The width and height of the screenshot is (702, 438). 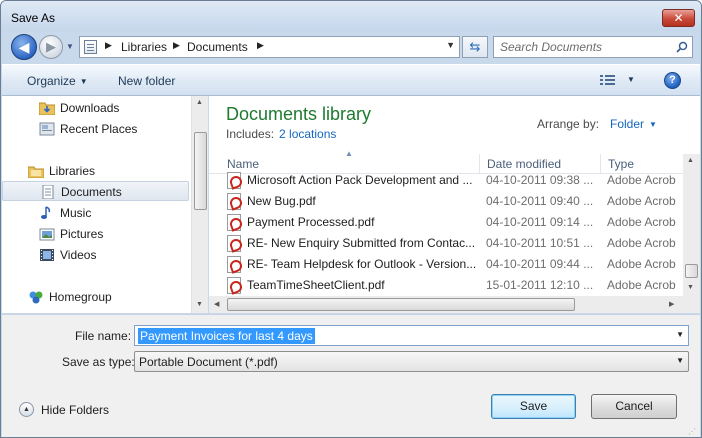 I want to click on recent-pages-dropdown: ▼, so click(x=71, y=47).